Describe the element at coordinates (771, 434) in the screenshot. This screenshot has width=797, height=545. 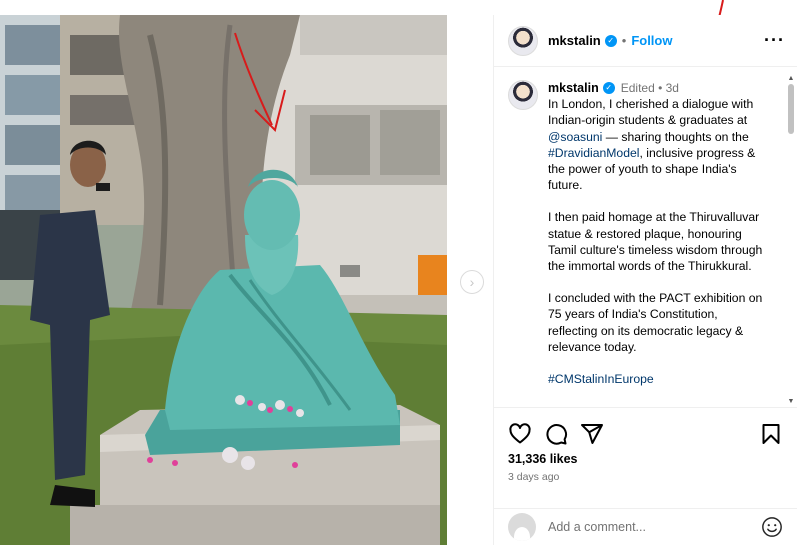
I see `bookmark-icon` at that location.